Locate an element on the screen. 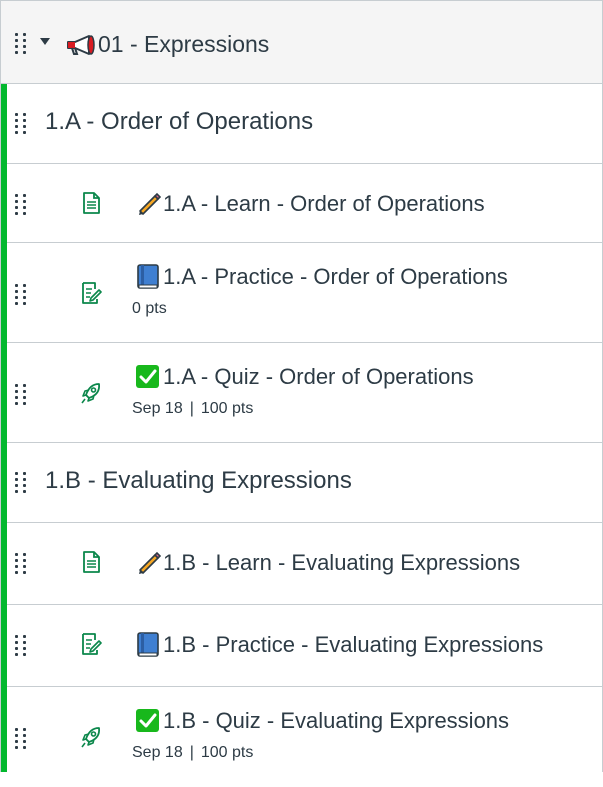 This screenshot has width=603, height=787. item-title-text: 1.A - Learn - Order of Operations is located at coordinates (324, 204).